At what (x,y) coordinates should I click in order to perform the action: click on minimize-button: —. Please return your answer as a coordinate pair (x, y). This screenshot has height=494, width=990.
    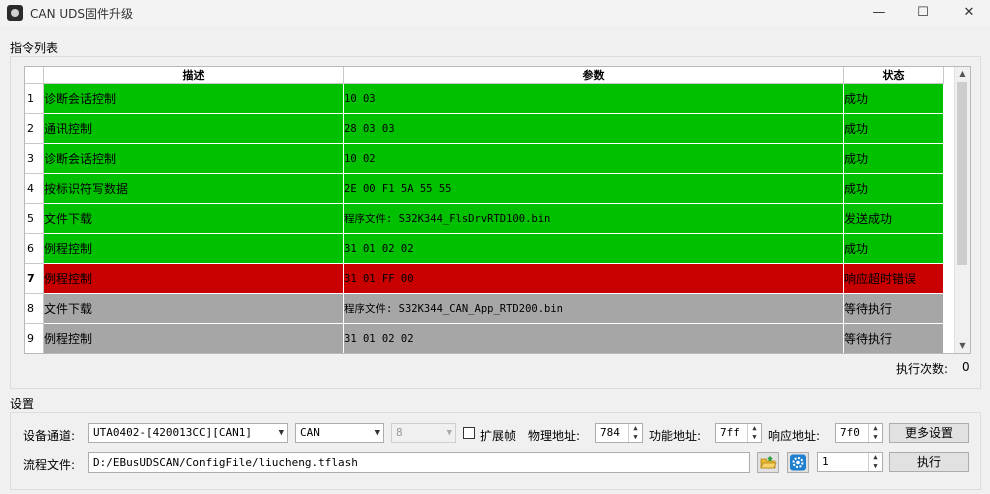
    Looking at the image, I should click on (879, 13).